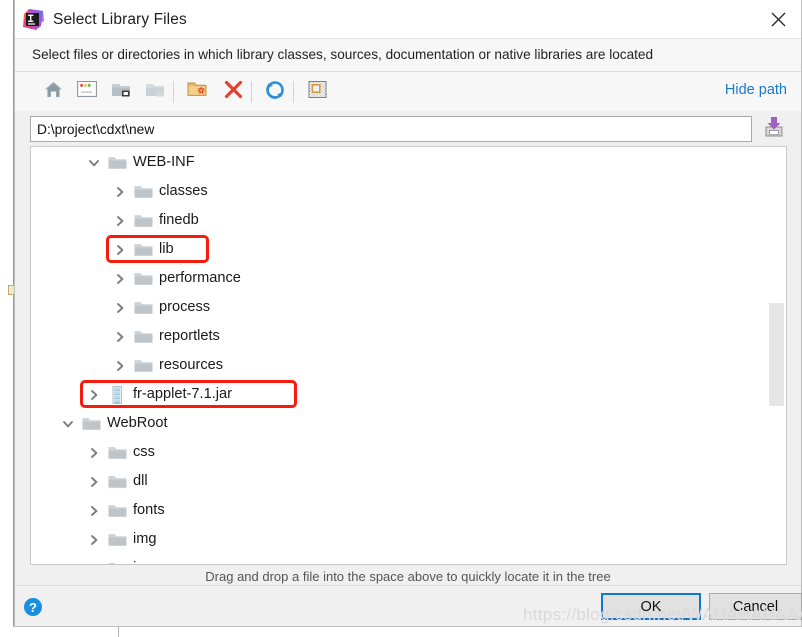  Describe the element at coordinates (183, 191) in the screenshot. I see `tree-row-label: classes` at that location.